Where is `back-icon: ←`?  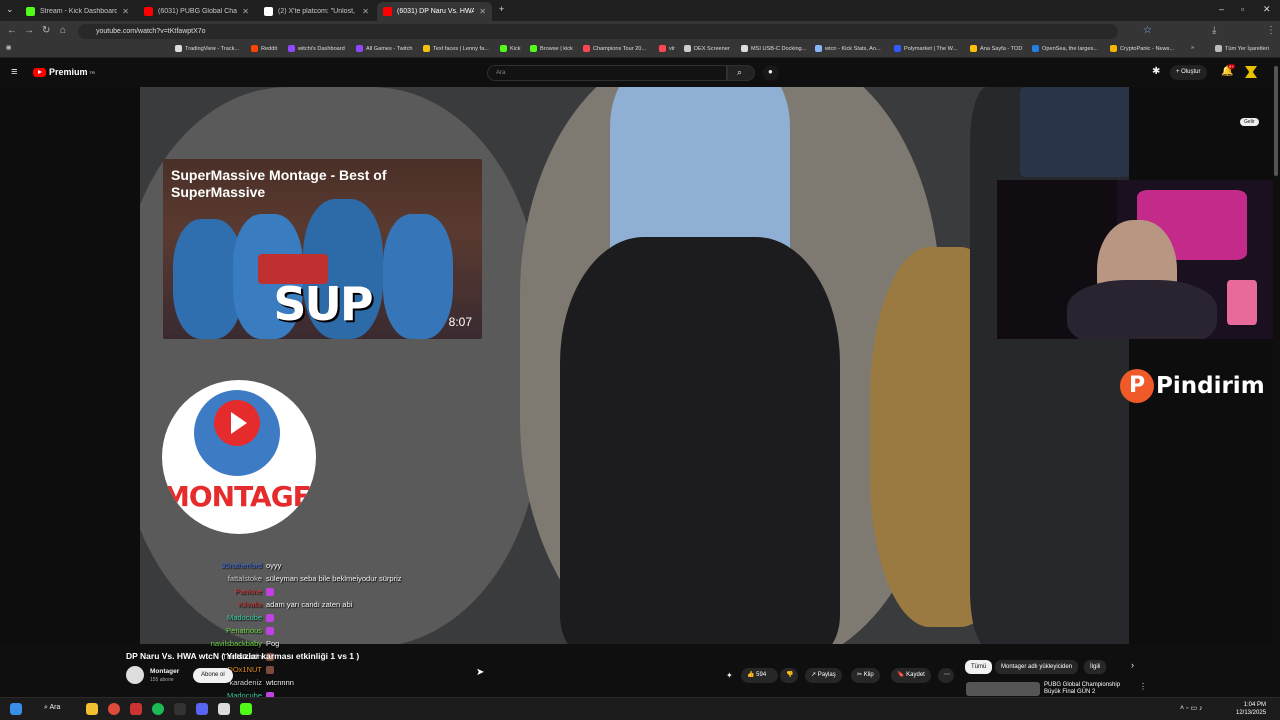 back-icon: ← is located at coordinates (12, 30).